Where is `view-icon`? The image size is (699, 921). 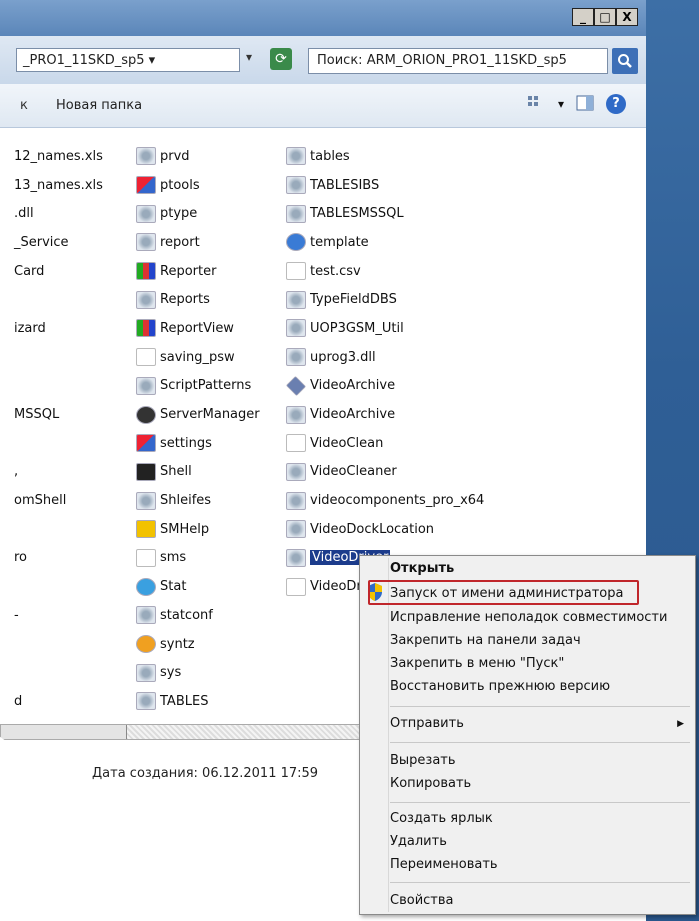 view-icon is located at coordinates (536, 104).